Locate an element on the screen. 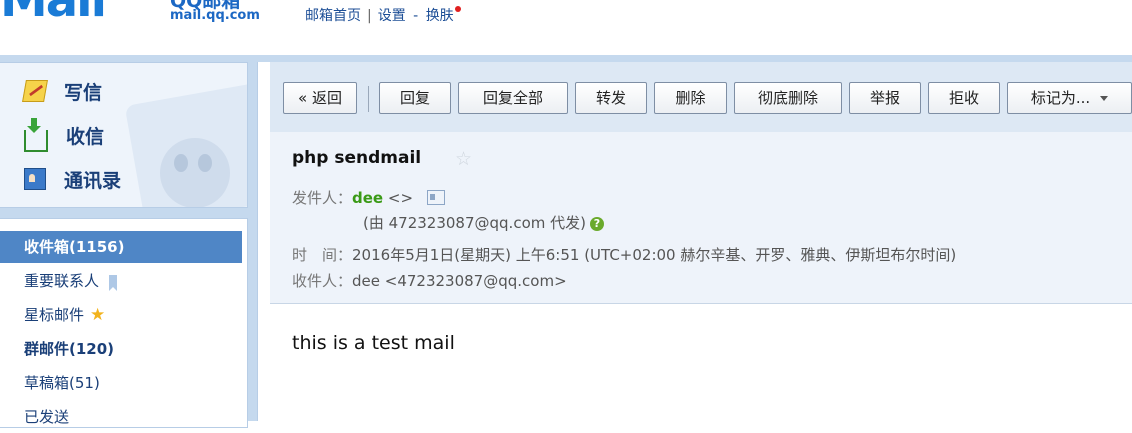 This screenshot has height=433, width=1132. mailbox-home-link: 邮箱首页 is located at coordinates (333, 16).